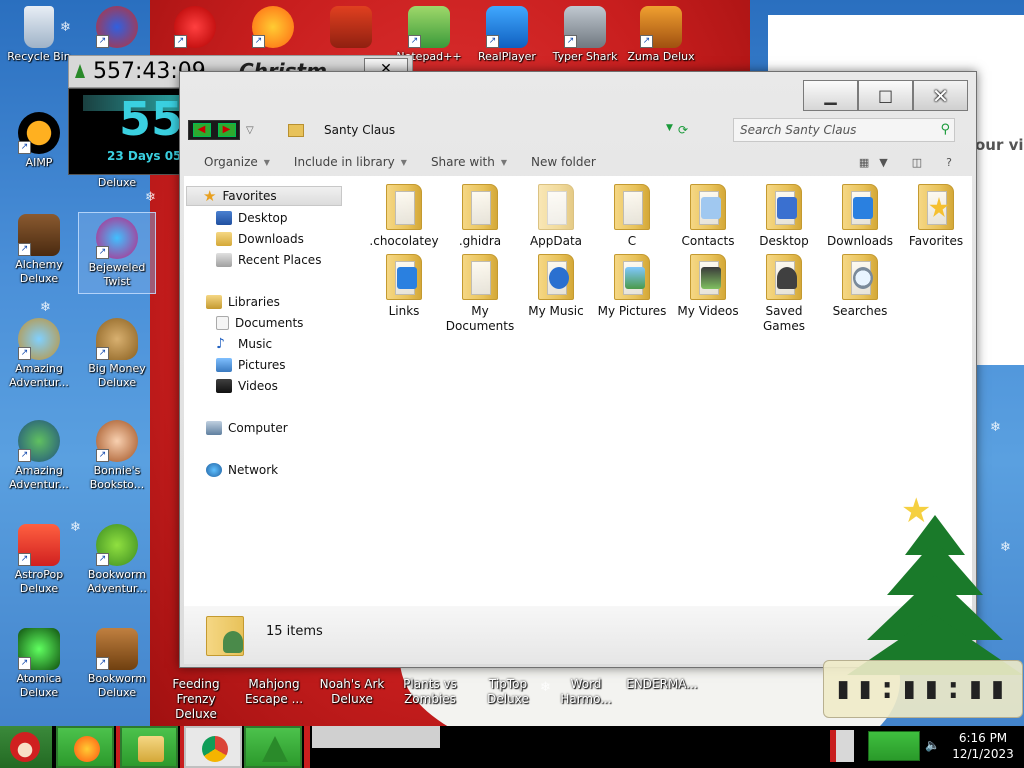  What do you see at coordinates (883, 162) in the screenshot?
I see `view-options-chevron-icon: ▼` at bounding box center [883, 162].